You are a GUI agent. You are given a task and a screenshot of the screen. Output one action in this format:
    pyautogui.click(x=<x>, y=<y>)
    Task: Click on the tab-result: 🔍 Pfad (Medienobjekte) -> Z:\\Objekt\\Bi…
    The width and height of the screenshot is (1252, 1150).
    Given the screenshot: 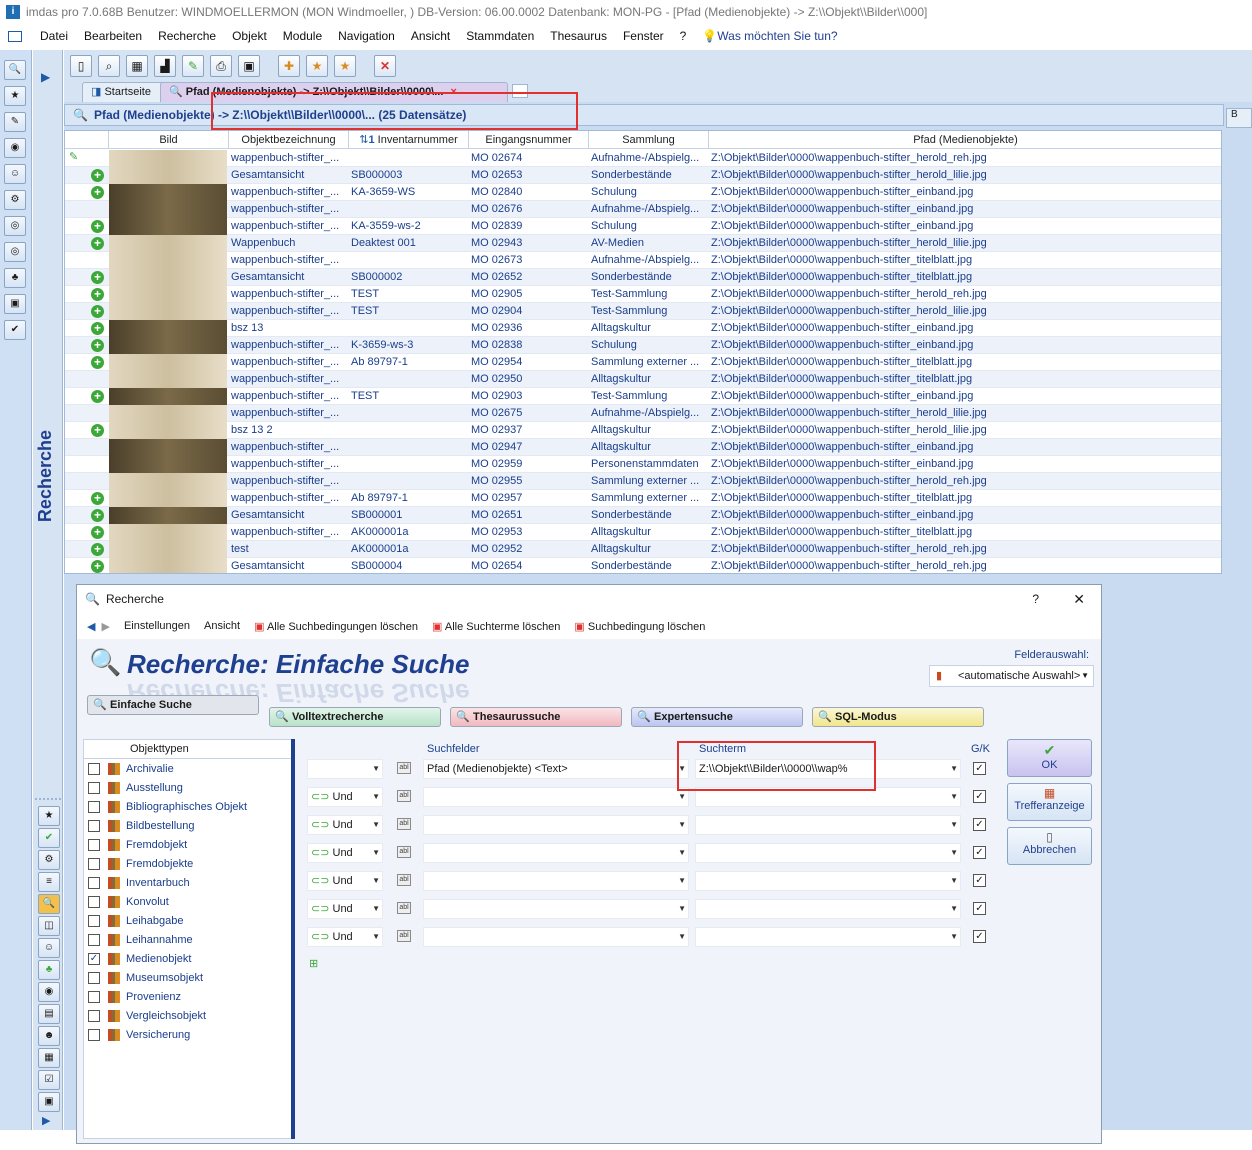 What is the action you would take?
    pyautogui.click(x=334, y=92)
    